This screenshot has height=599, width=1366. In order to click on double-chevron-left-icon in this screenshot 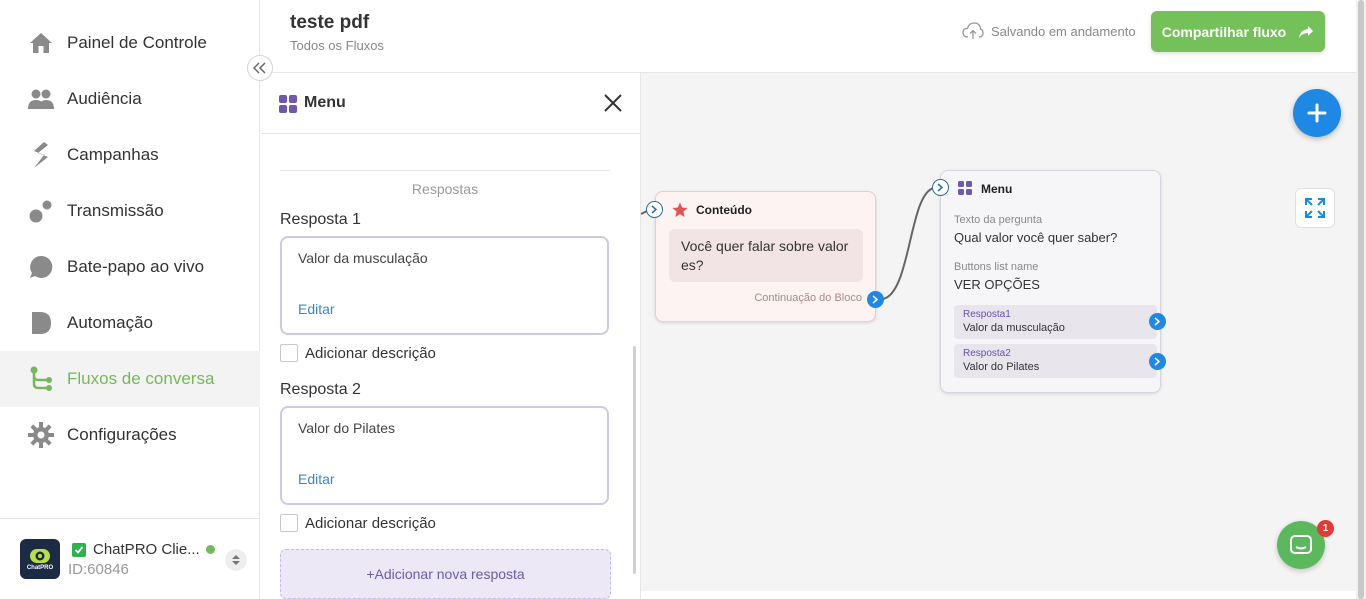, I will do `click(259, 68)`.